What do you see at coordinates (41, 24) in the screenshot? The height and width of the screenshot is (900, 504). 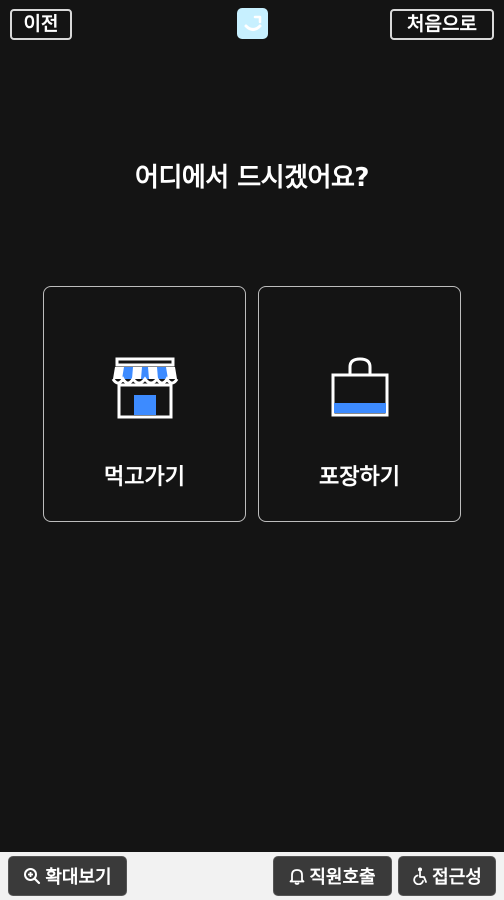 I see `prev-button: 이전` at bounding box center [41, 24].